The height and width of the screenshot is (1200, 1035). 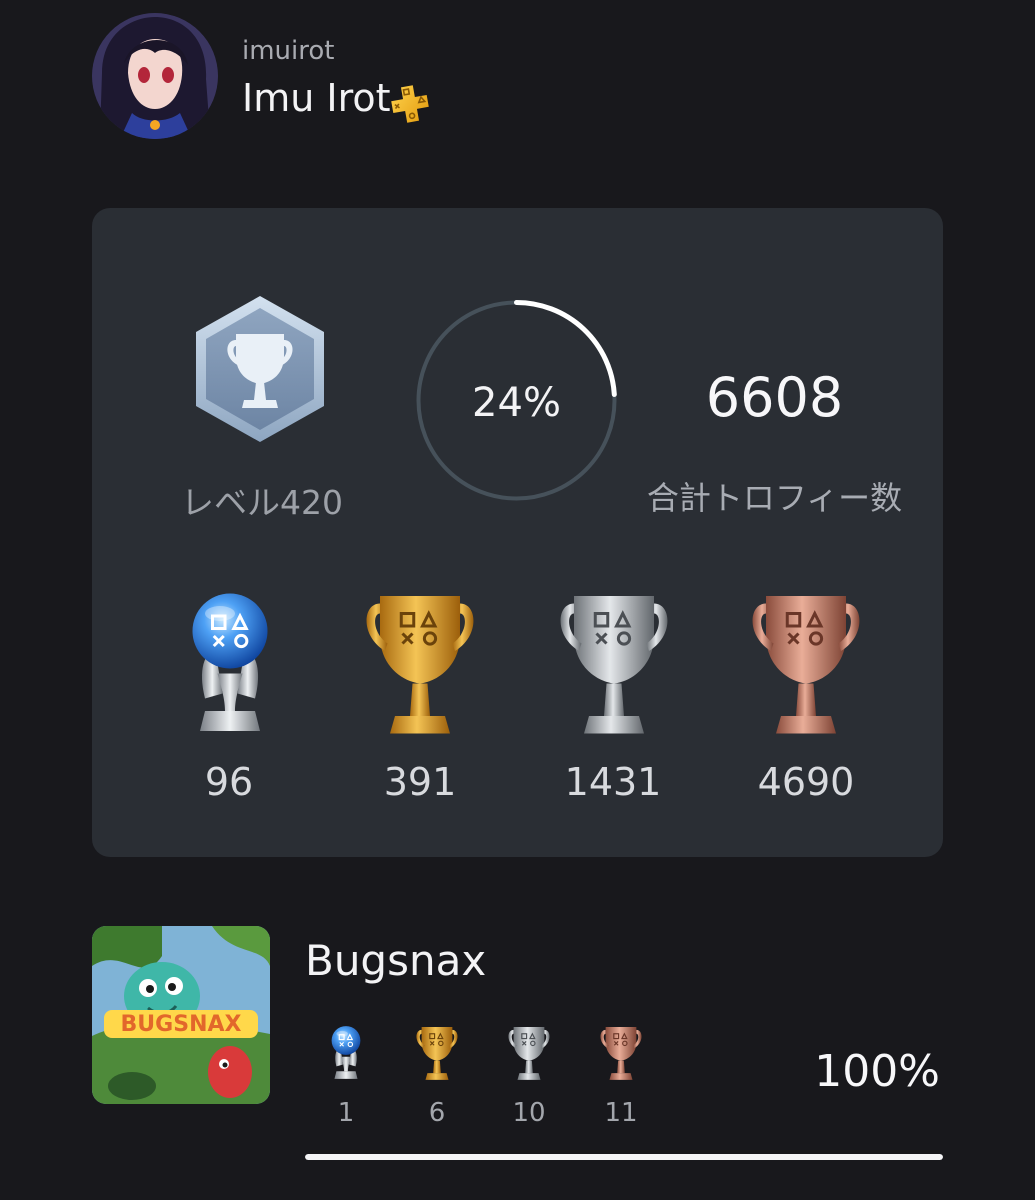 I want to click on silver-count: 1431, so click(x=613, y=782).